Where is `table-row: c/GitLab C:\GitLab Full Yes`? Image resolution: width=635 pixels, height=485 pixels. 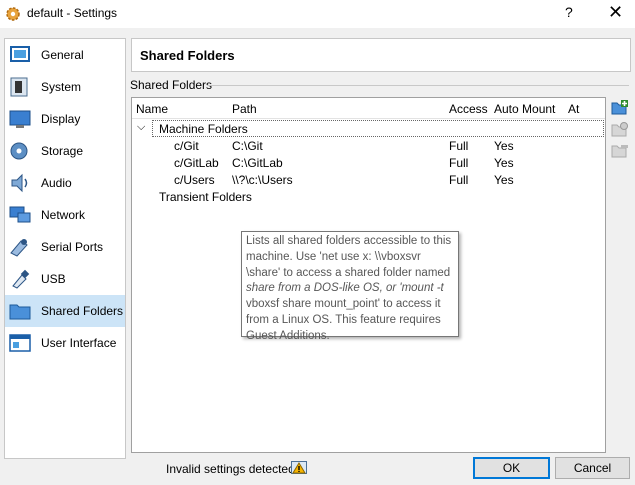 table-row: c/GitLab C:\GitLab Full Yes is located at coordinates (368, 162).